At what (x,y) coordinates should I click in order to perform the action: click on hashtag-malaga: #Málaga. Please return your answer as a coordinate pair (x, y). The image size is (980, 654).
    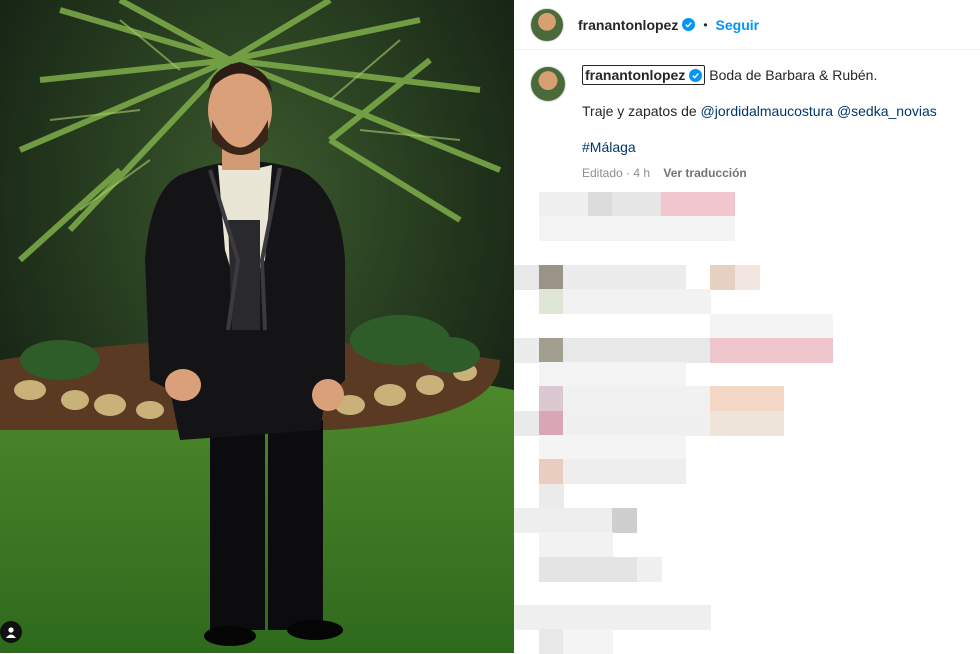
    Looking at the image, I should click on (609, 147).